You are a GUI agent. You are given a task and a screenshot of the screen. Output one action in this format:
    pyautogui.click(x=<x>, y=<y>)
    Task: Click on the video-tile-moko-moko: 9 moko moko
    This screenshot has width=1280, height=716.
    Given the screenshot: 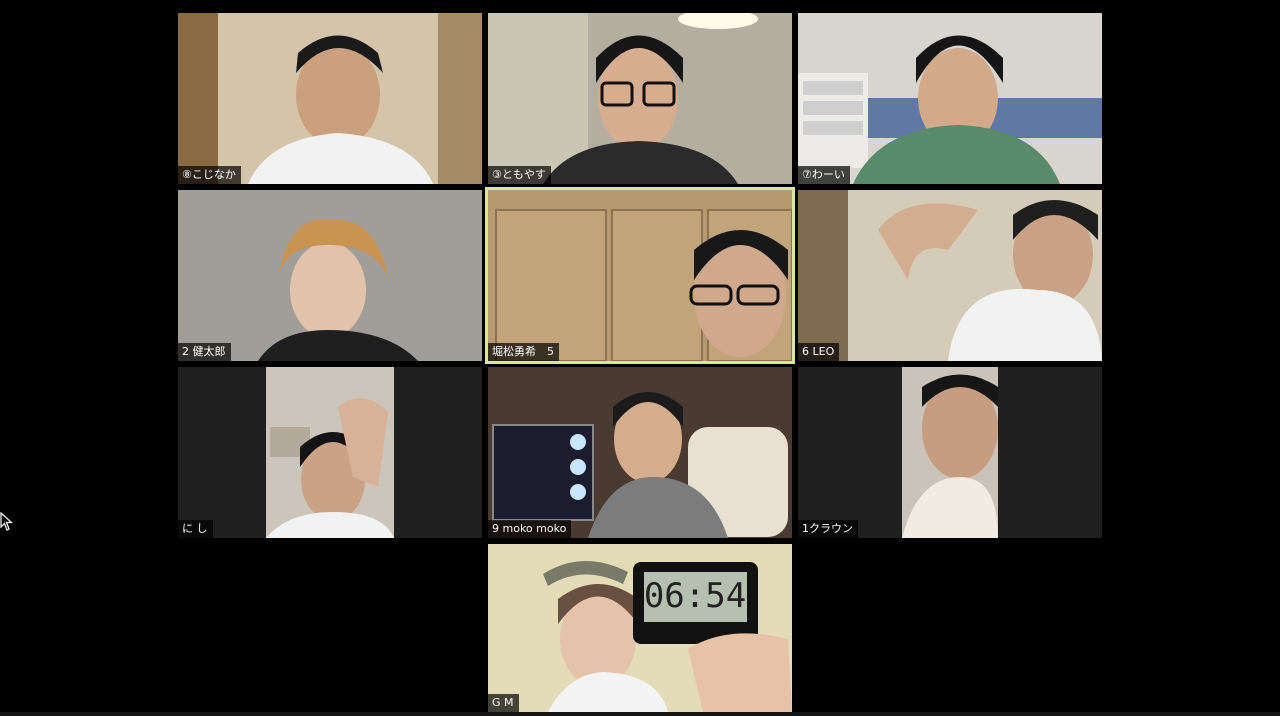 What is the action you would take?
    pyautogui.click(x=640, y=452)
    